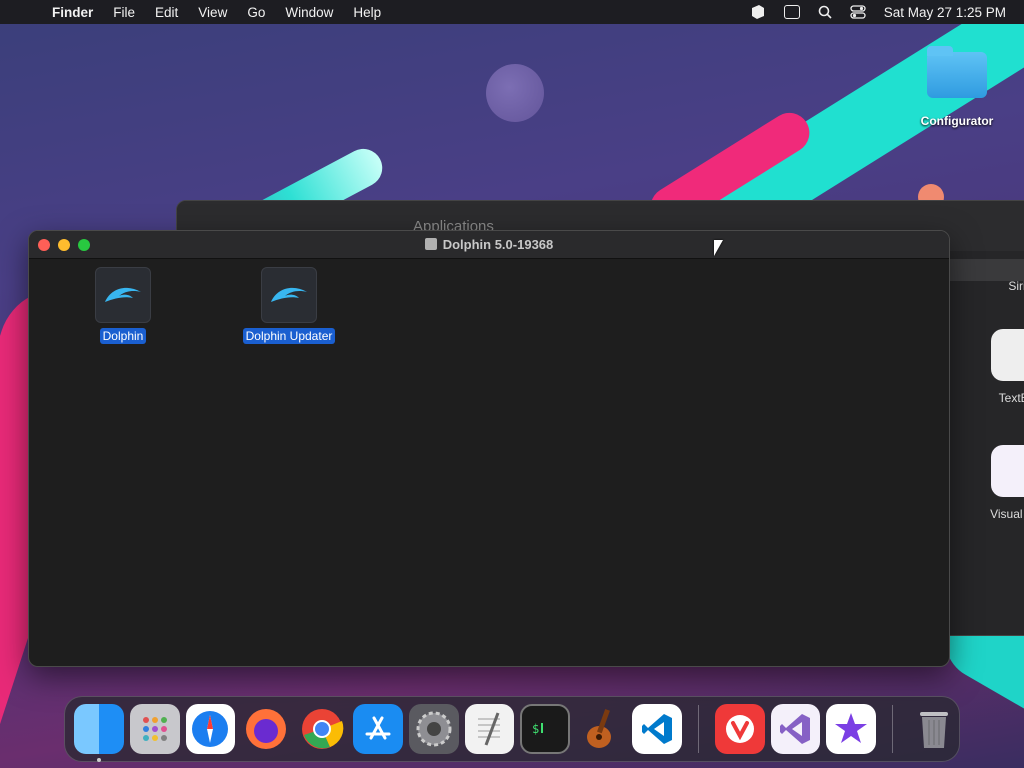 The height and width of the screenshot is (768, 1024). I want to click on spotlight-search-icon, so click(825, 12).